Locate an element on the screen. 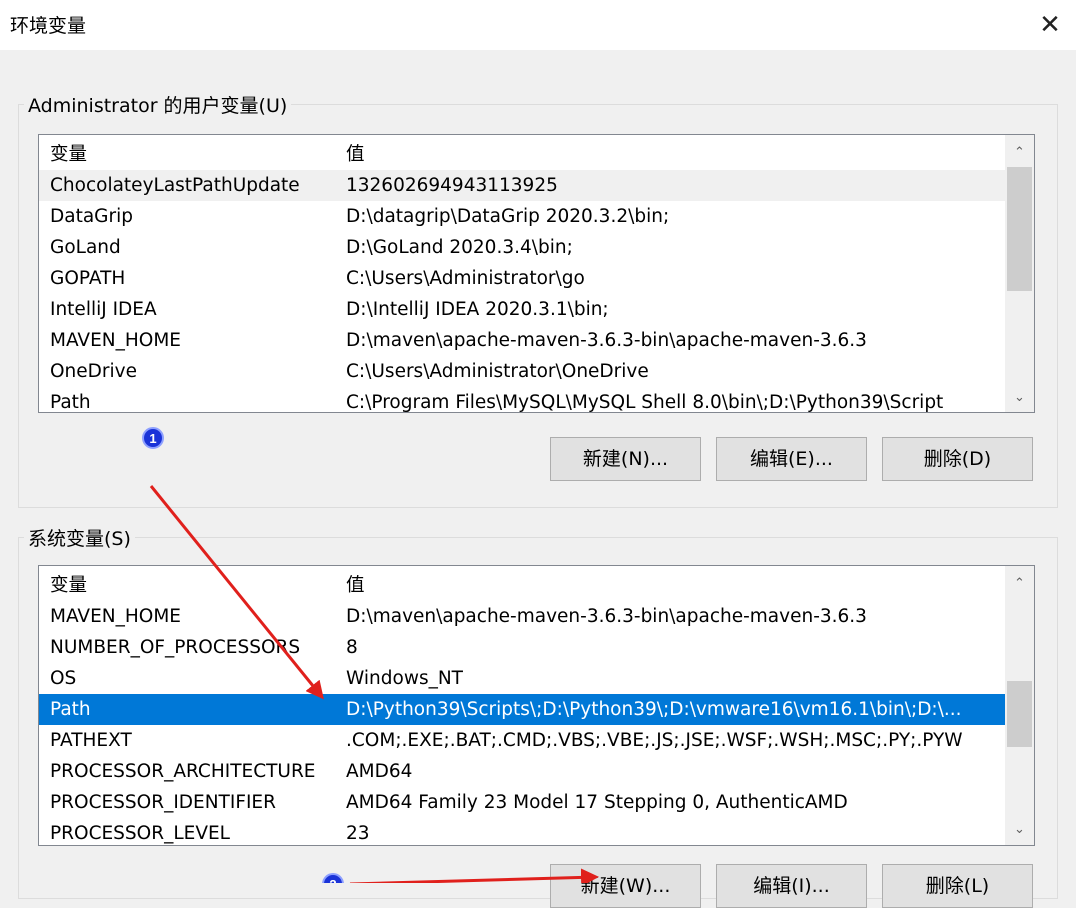 This screenshot has width=1076, height=908. variable-value: AMD64 is located at coordinates (379, 771).